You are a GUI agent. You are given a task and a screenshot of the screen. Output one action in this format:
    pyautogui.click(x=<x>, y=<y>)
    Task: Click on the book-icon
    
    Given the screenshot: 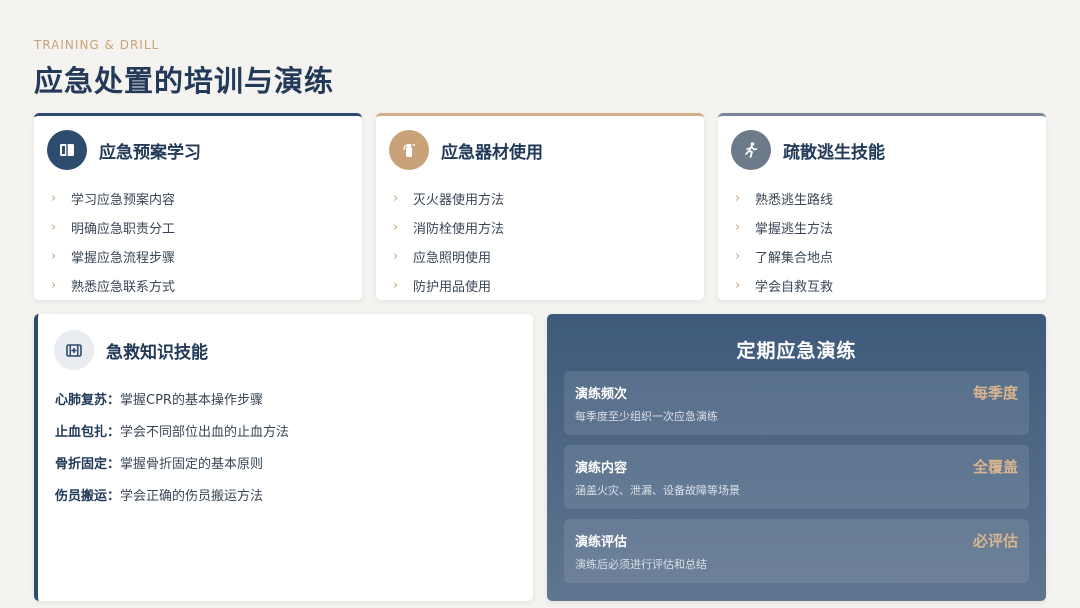 What is the action you would take?
    pyautogui.click(x=67, y=150)
    